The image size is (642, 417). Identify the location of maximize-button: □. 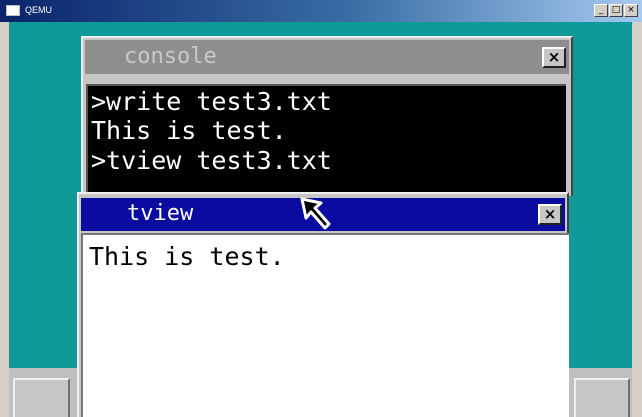
(616, 10).